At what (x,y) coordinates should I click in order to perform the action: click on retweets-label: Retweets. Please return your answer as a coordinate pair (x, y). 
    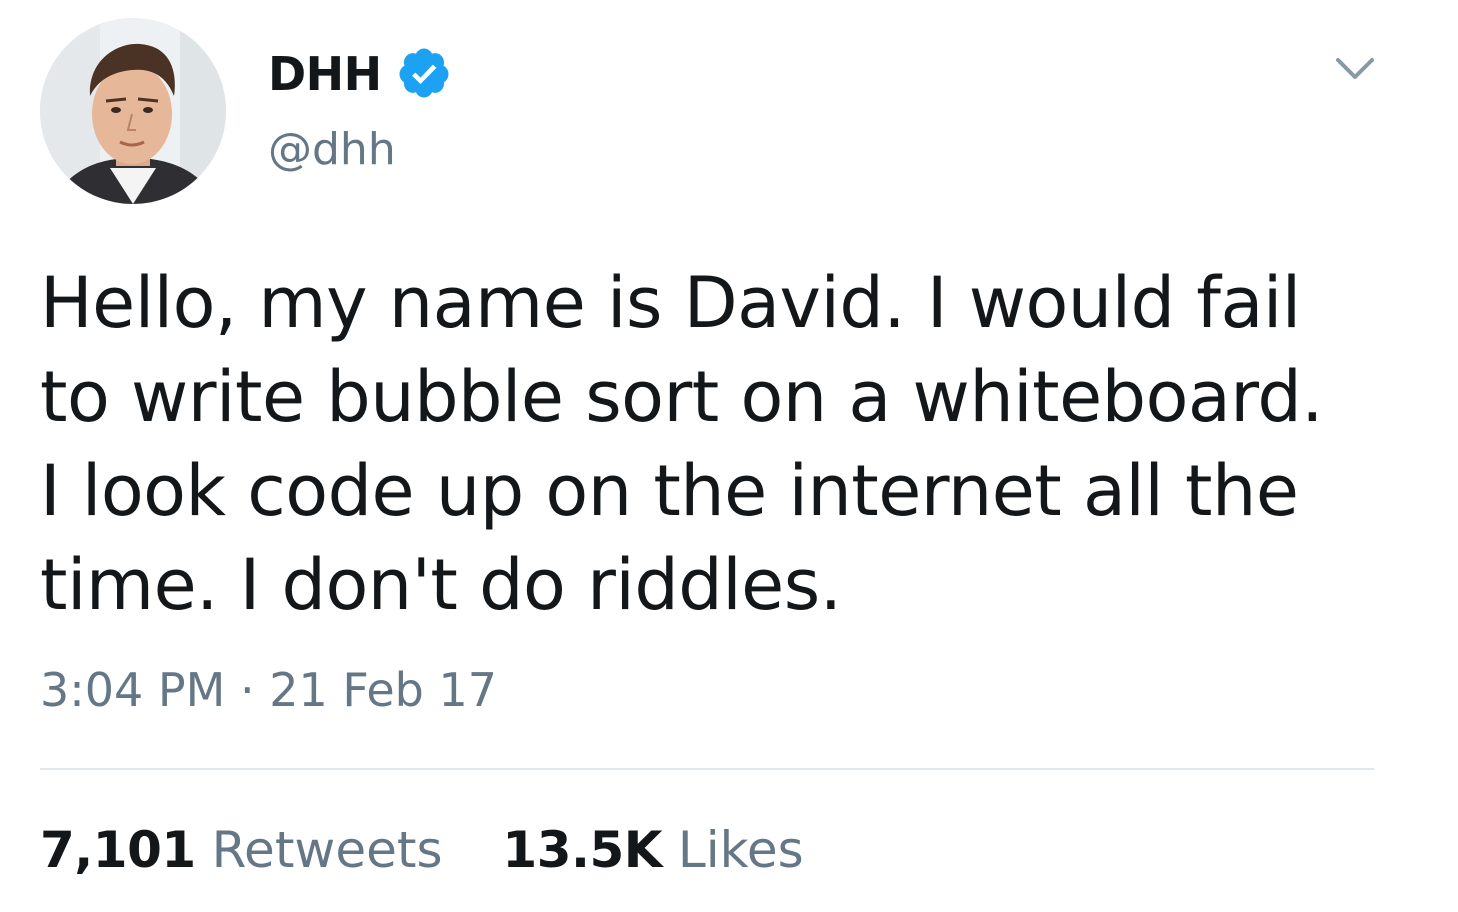
    Looking at the image, I should click on (327, 850).